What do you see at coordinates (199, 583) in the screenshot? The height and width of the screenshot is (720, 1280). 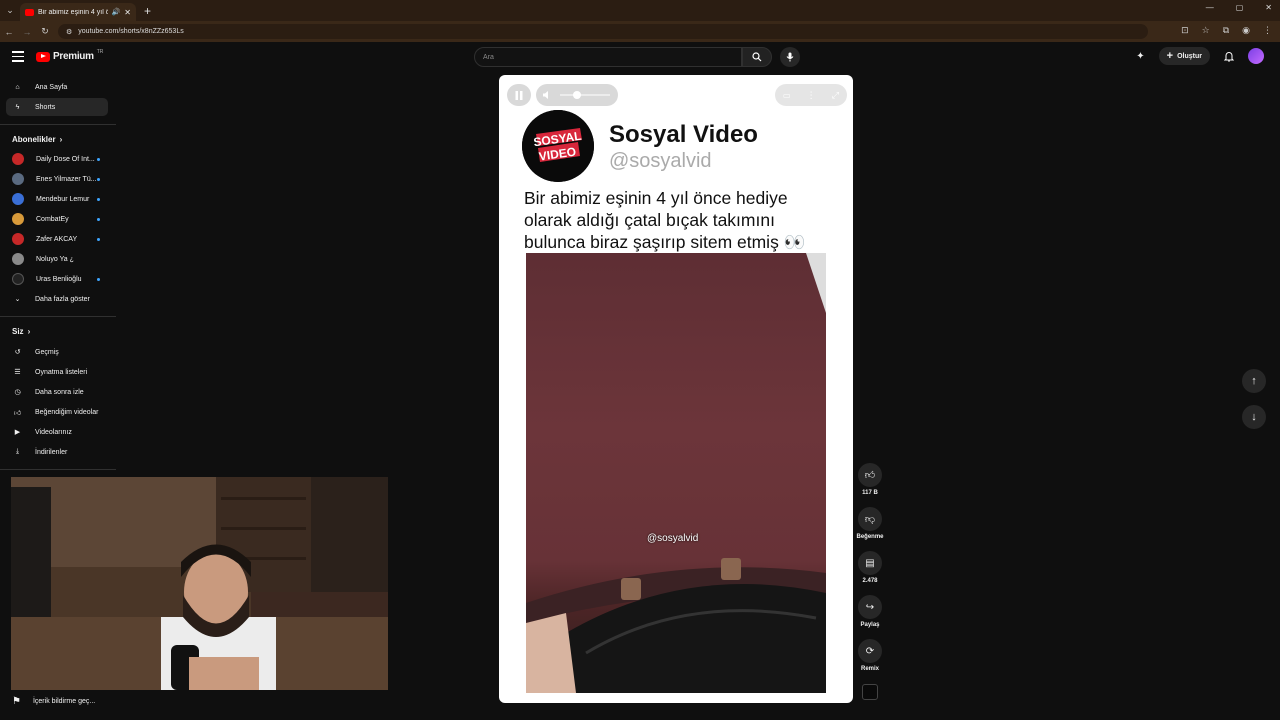 I see `streamer-webcam-image` at bounding box center [199, 583].